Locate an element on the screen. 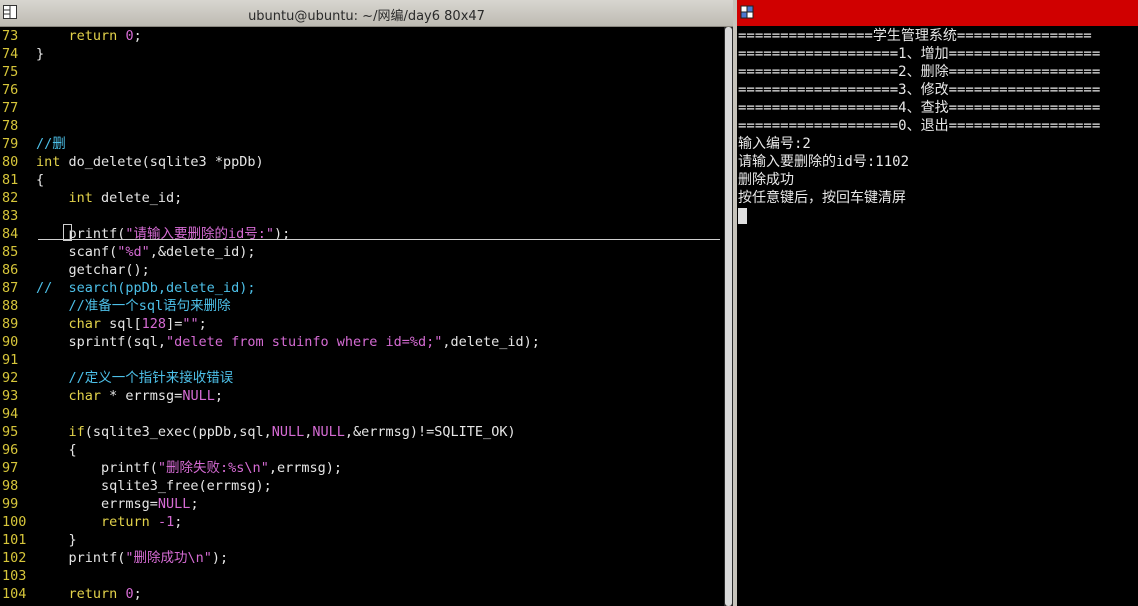  line-number: 76 is located at coordinates (10, 90).